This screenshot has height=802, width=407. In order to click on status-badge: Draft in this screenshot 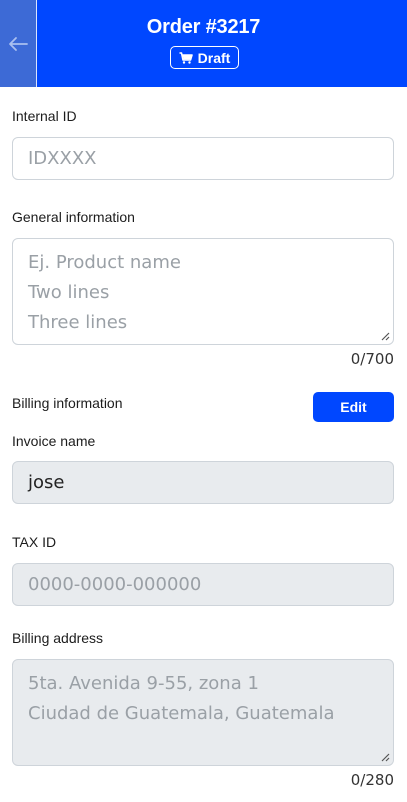, I will do `click(204, 57)`.